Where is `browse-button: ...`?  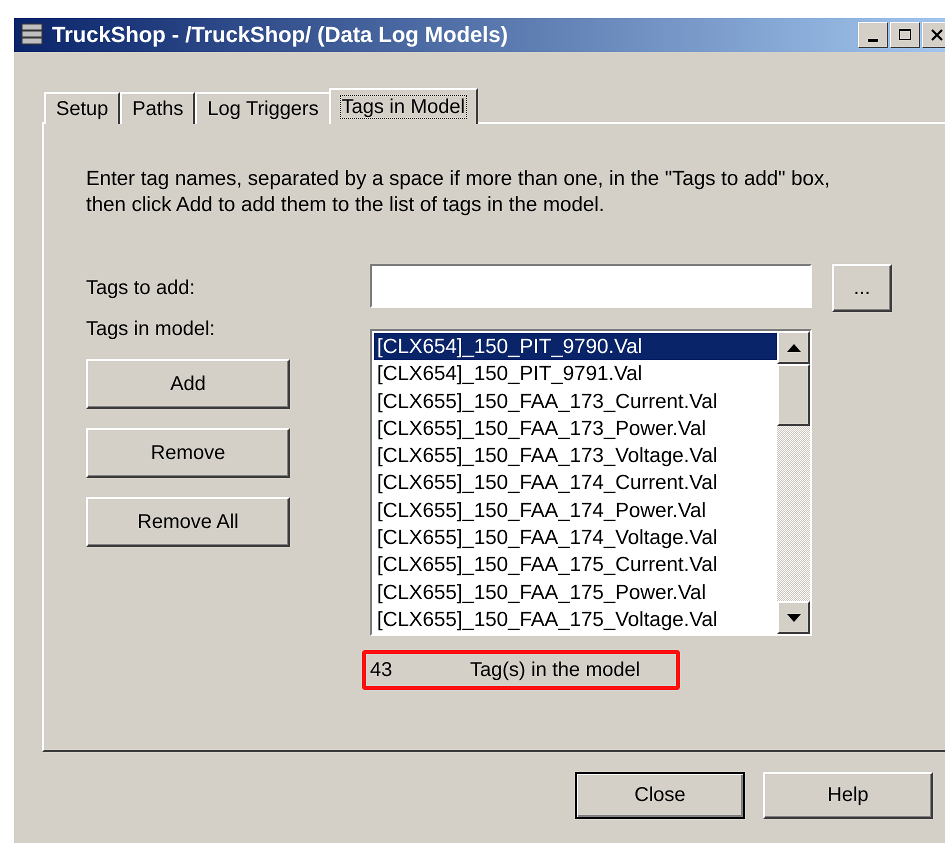 browse-button: ... is located at coordinates (862, 288).